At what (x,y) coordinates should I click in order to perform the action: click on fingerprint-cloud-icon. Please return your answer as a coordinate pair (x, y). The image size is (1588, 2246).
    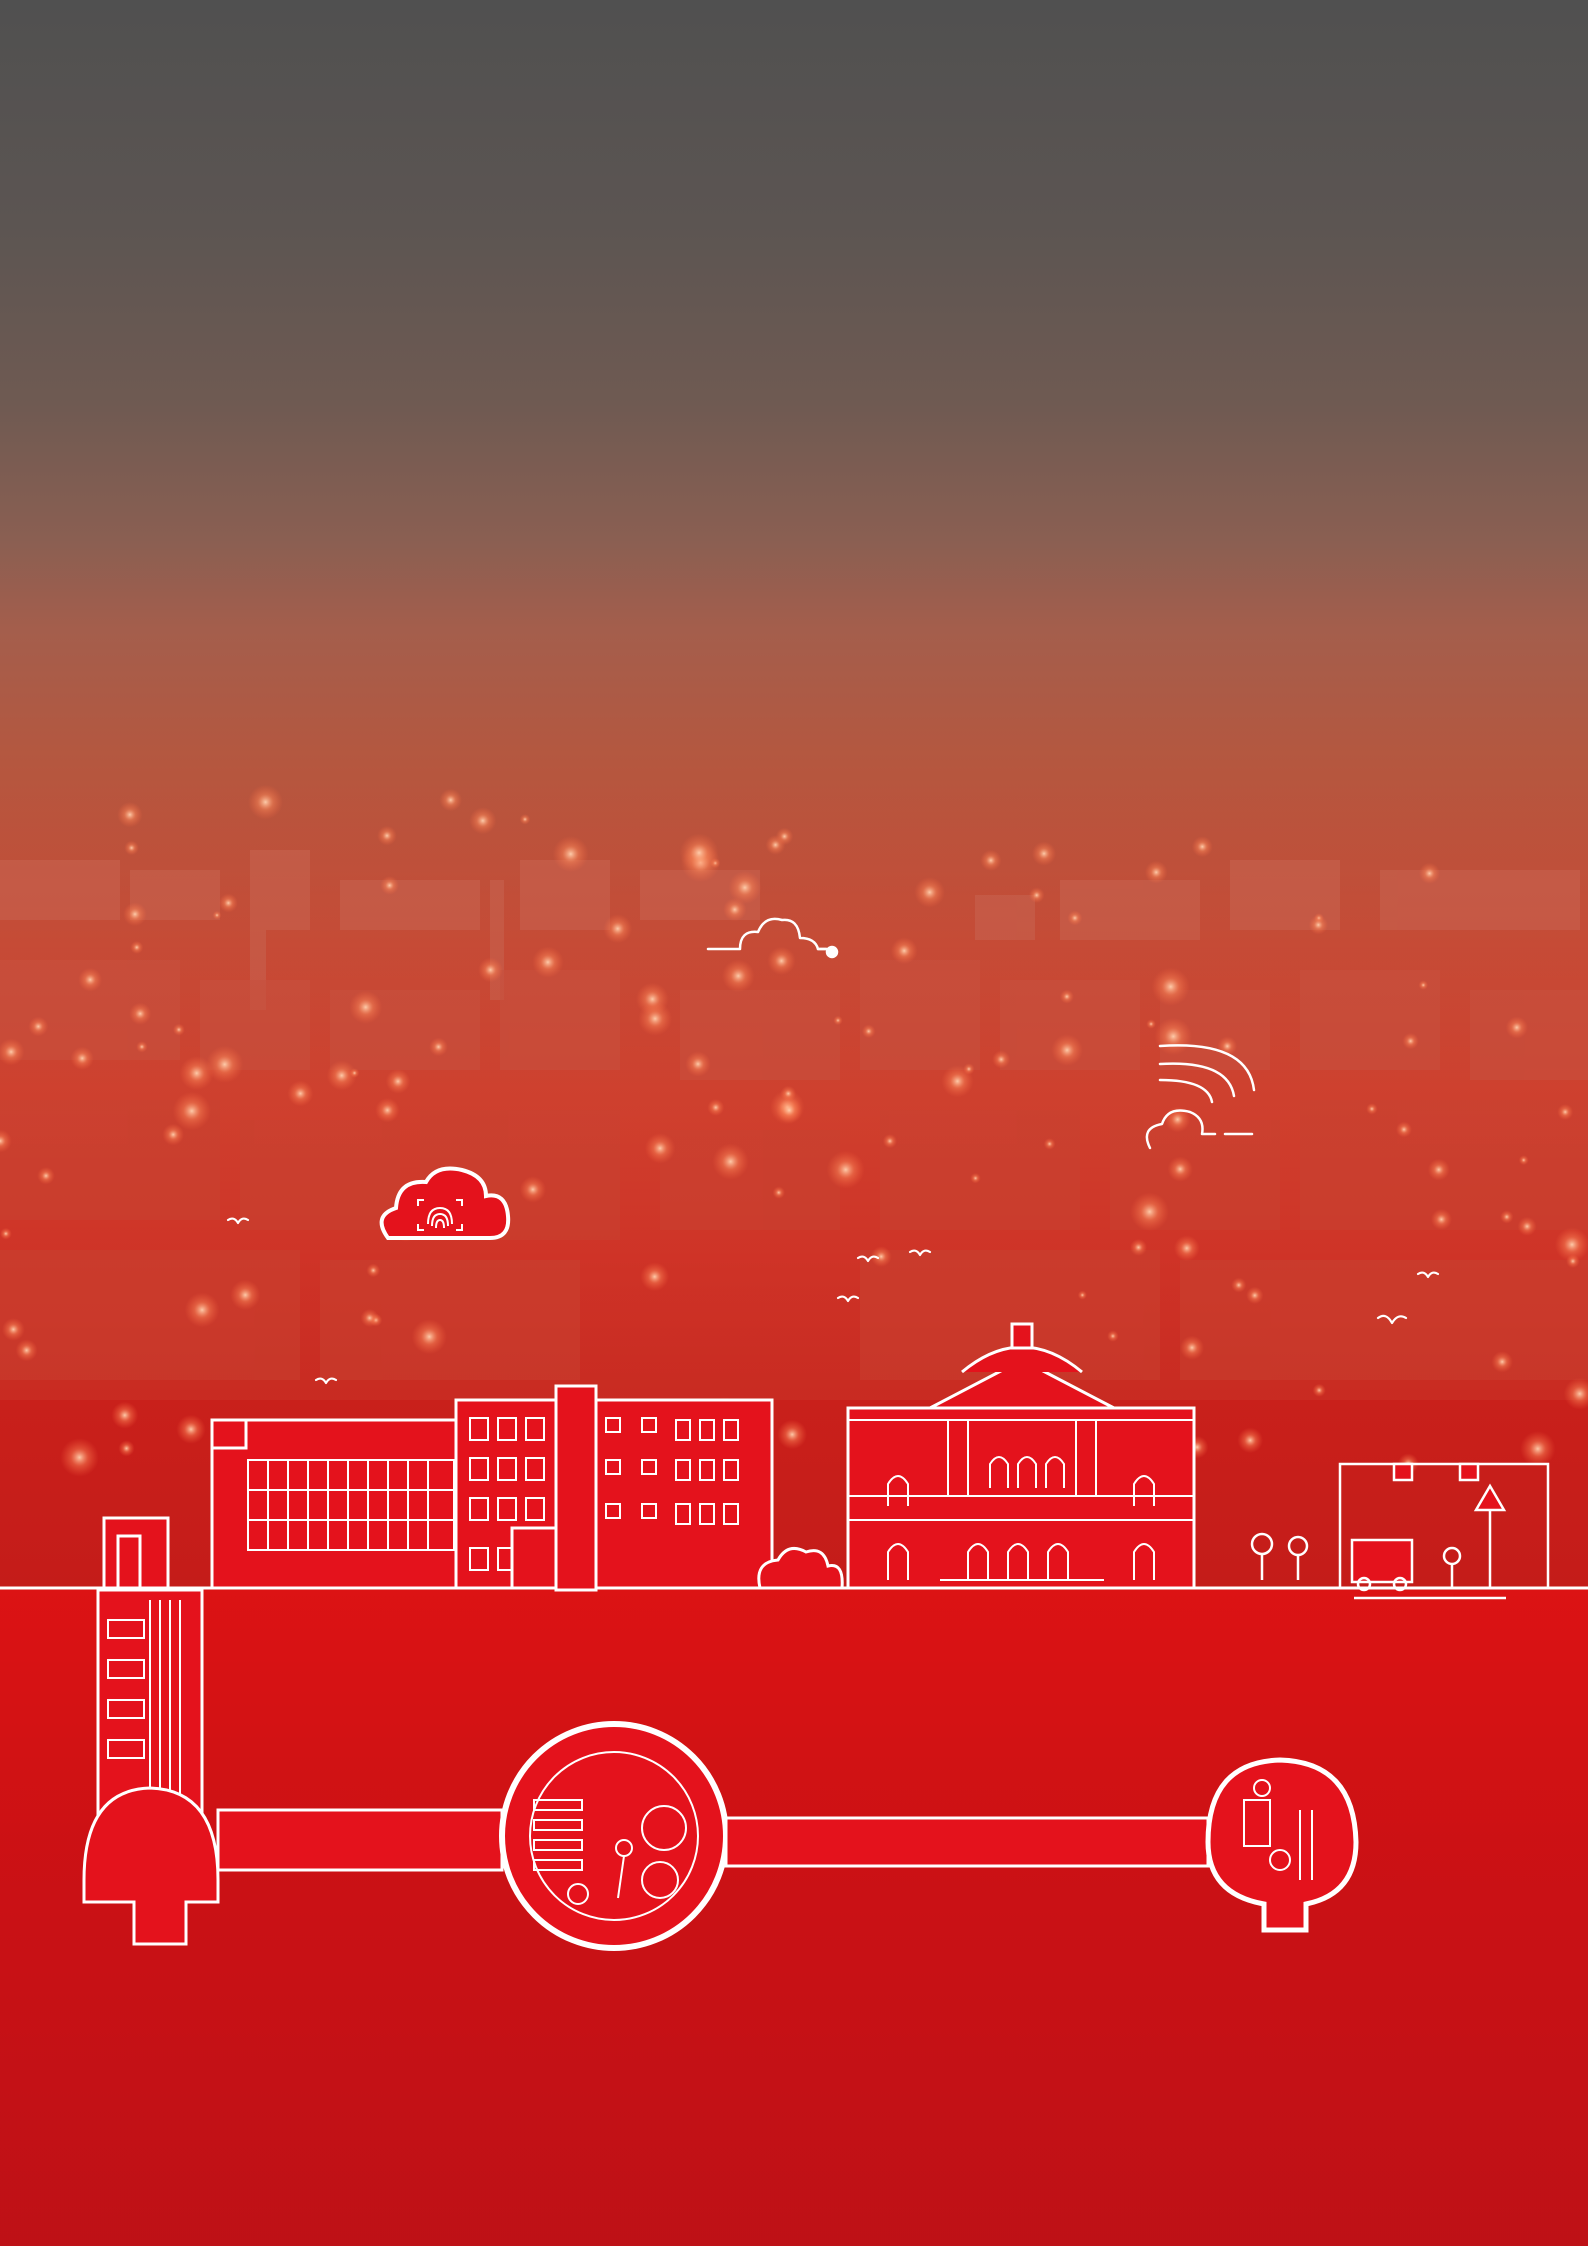
    Looking at the image, I should click on (445, 1203).